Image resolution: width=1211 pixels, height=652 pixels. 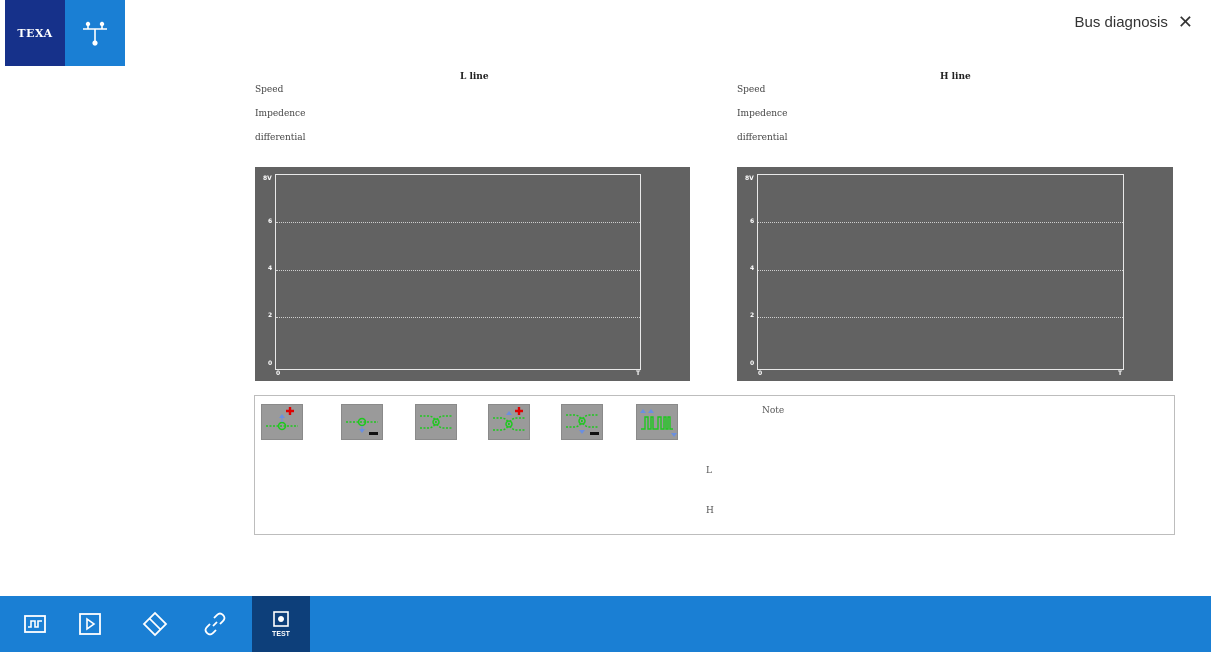 What do you see at coordinates (281, 634) in the screenshot?
I see `tab-test-label: TEST` at bounding box center [281, 634].